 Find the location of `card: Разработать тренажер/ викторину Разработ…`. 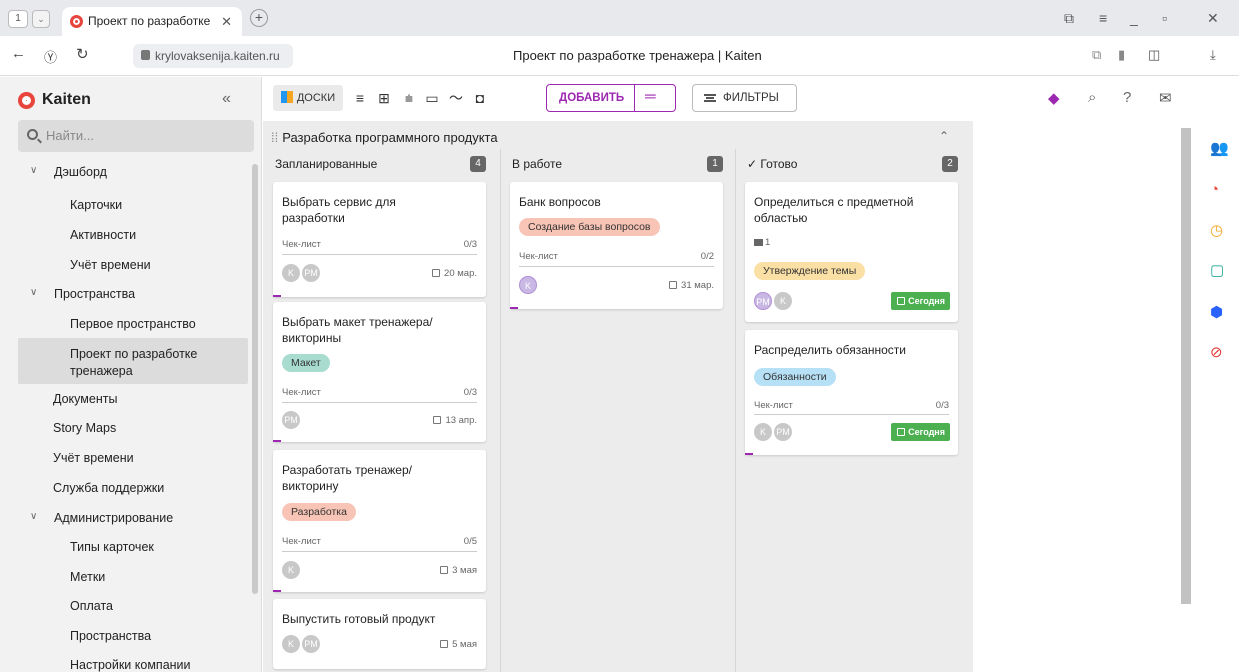

card: Разработать тренажер/ викторину Разработ… is located at coordinates (379, 521).